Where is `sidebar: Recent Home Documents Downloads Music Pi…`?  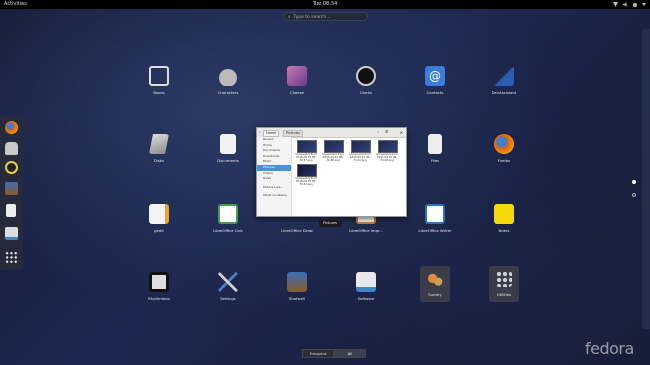
sidebar: Recent Home Documents Downloads Music Pi… is located at coordinates (274, 176).